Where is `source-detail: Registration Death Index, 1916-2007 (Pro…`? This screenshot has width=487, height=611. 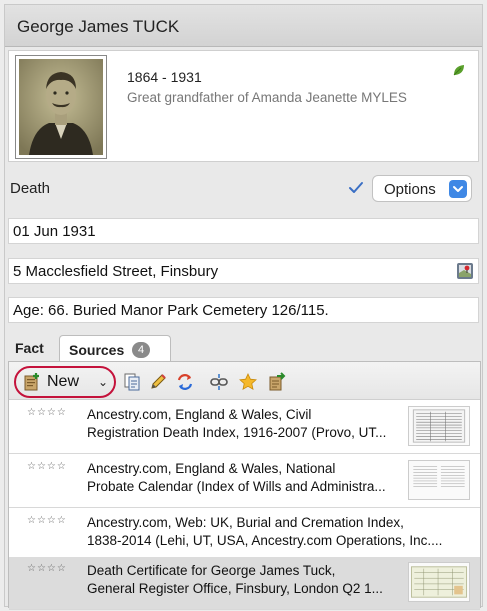 source-detail: Registration Death Index, 1916-2007 (Pro… is located at coordinates (237, 432).